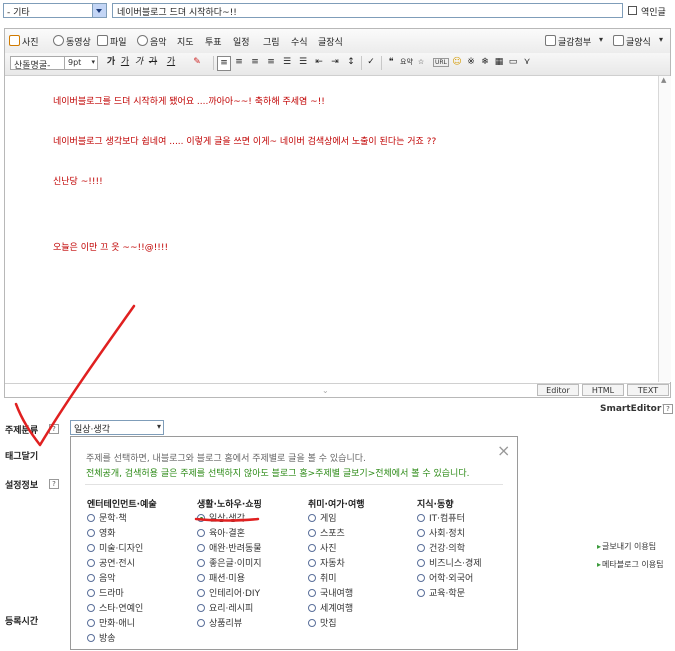 This screenshot has height=651, width=675. I want to click on red-check-arrow, so click(75, 375).